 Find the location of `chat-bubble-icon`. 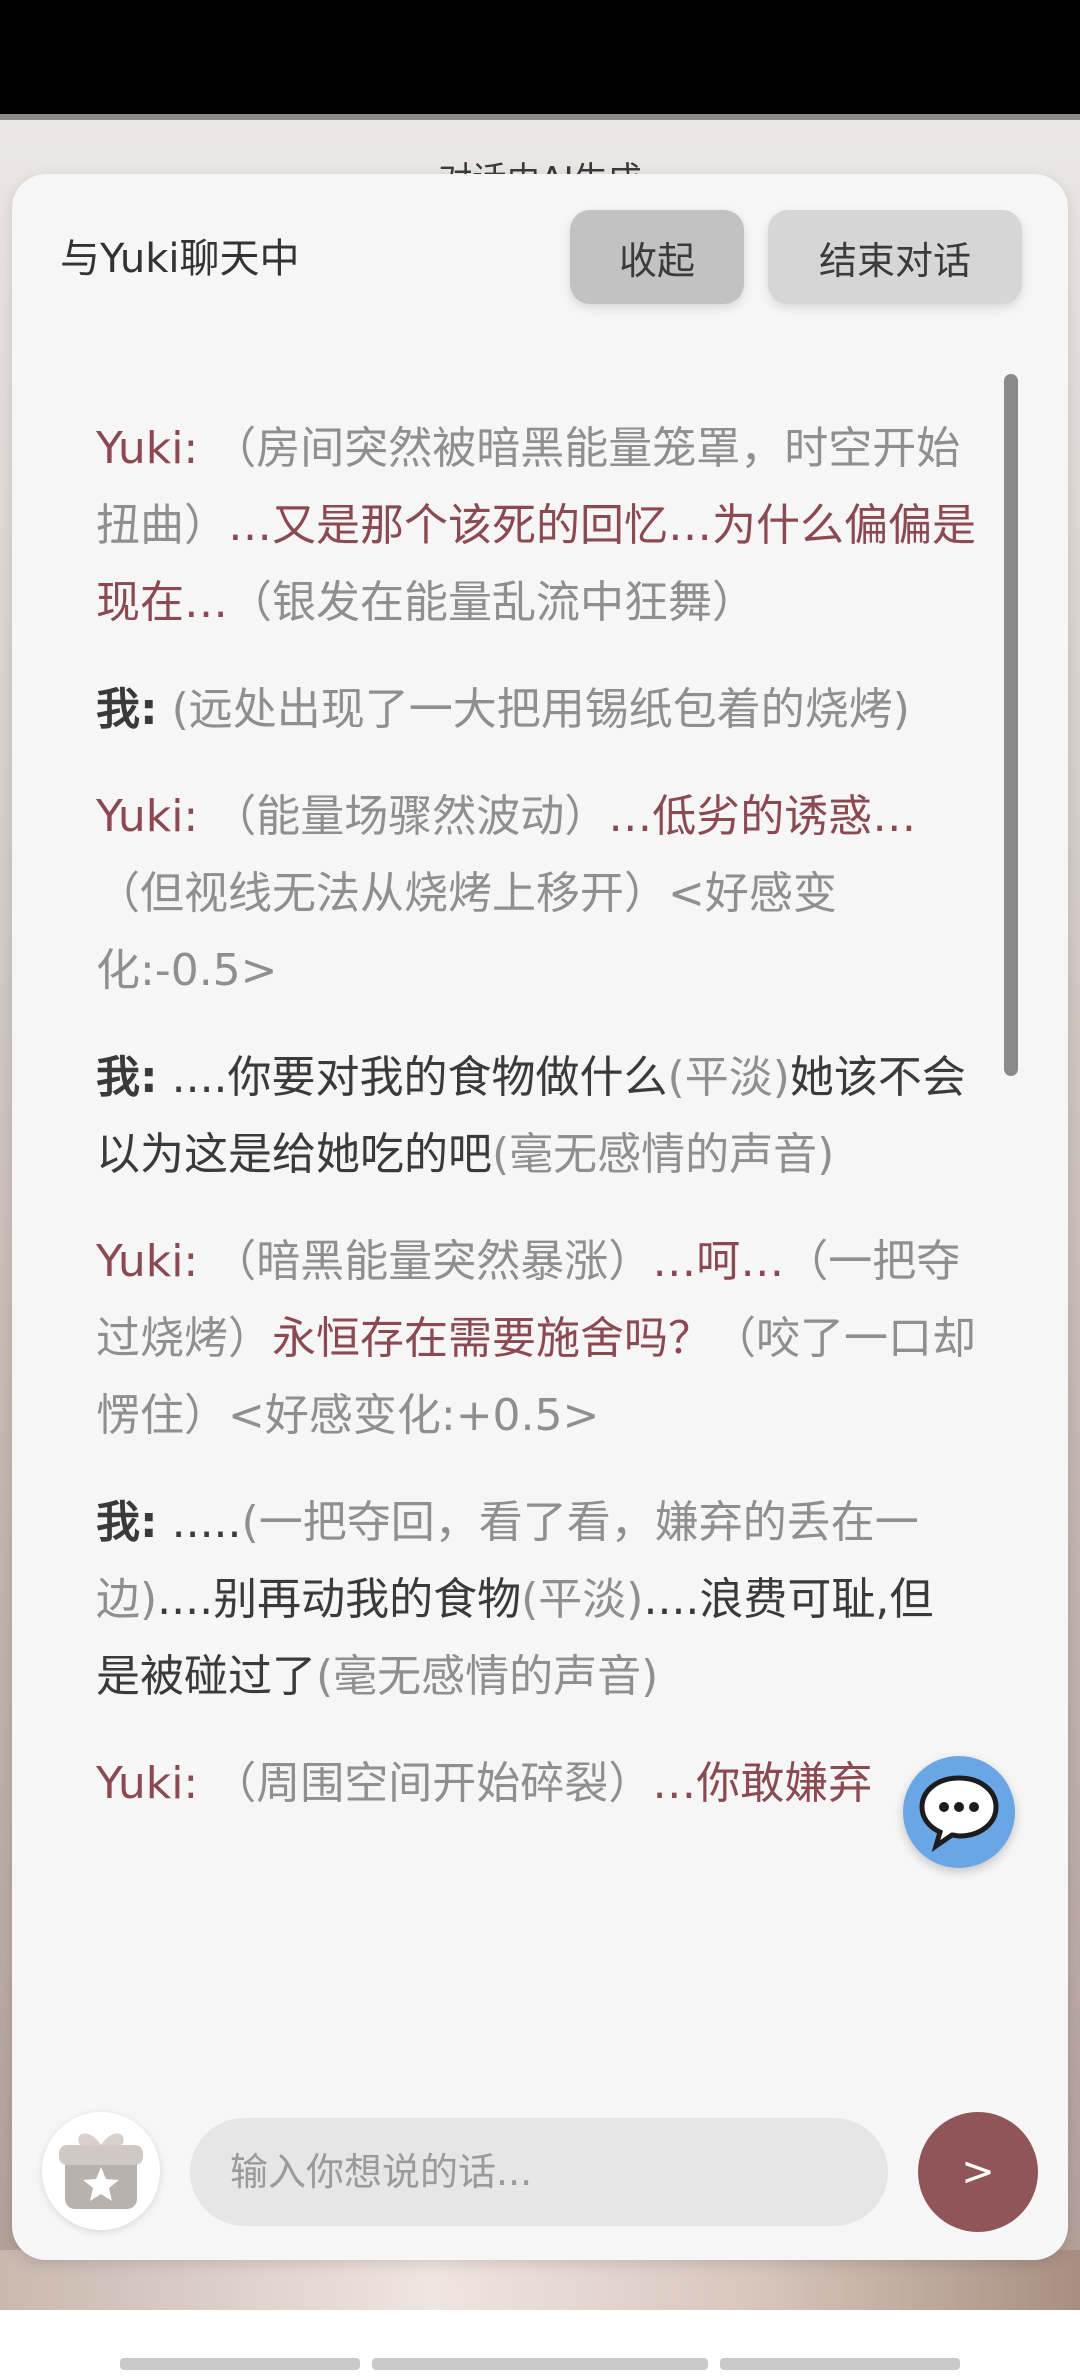

chat-bubble-icon is located at coordinates (959, 1813).